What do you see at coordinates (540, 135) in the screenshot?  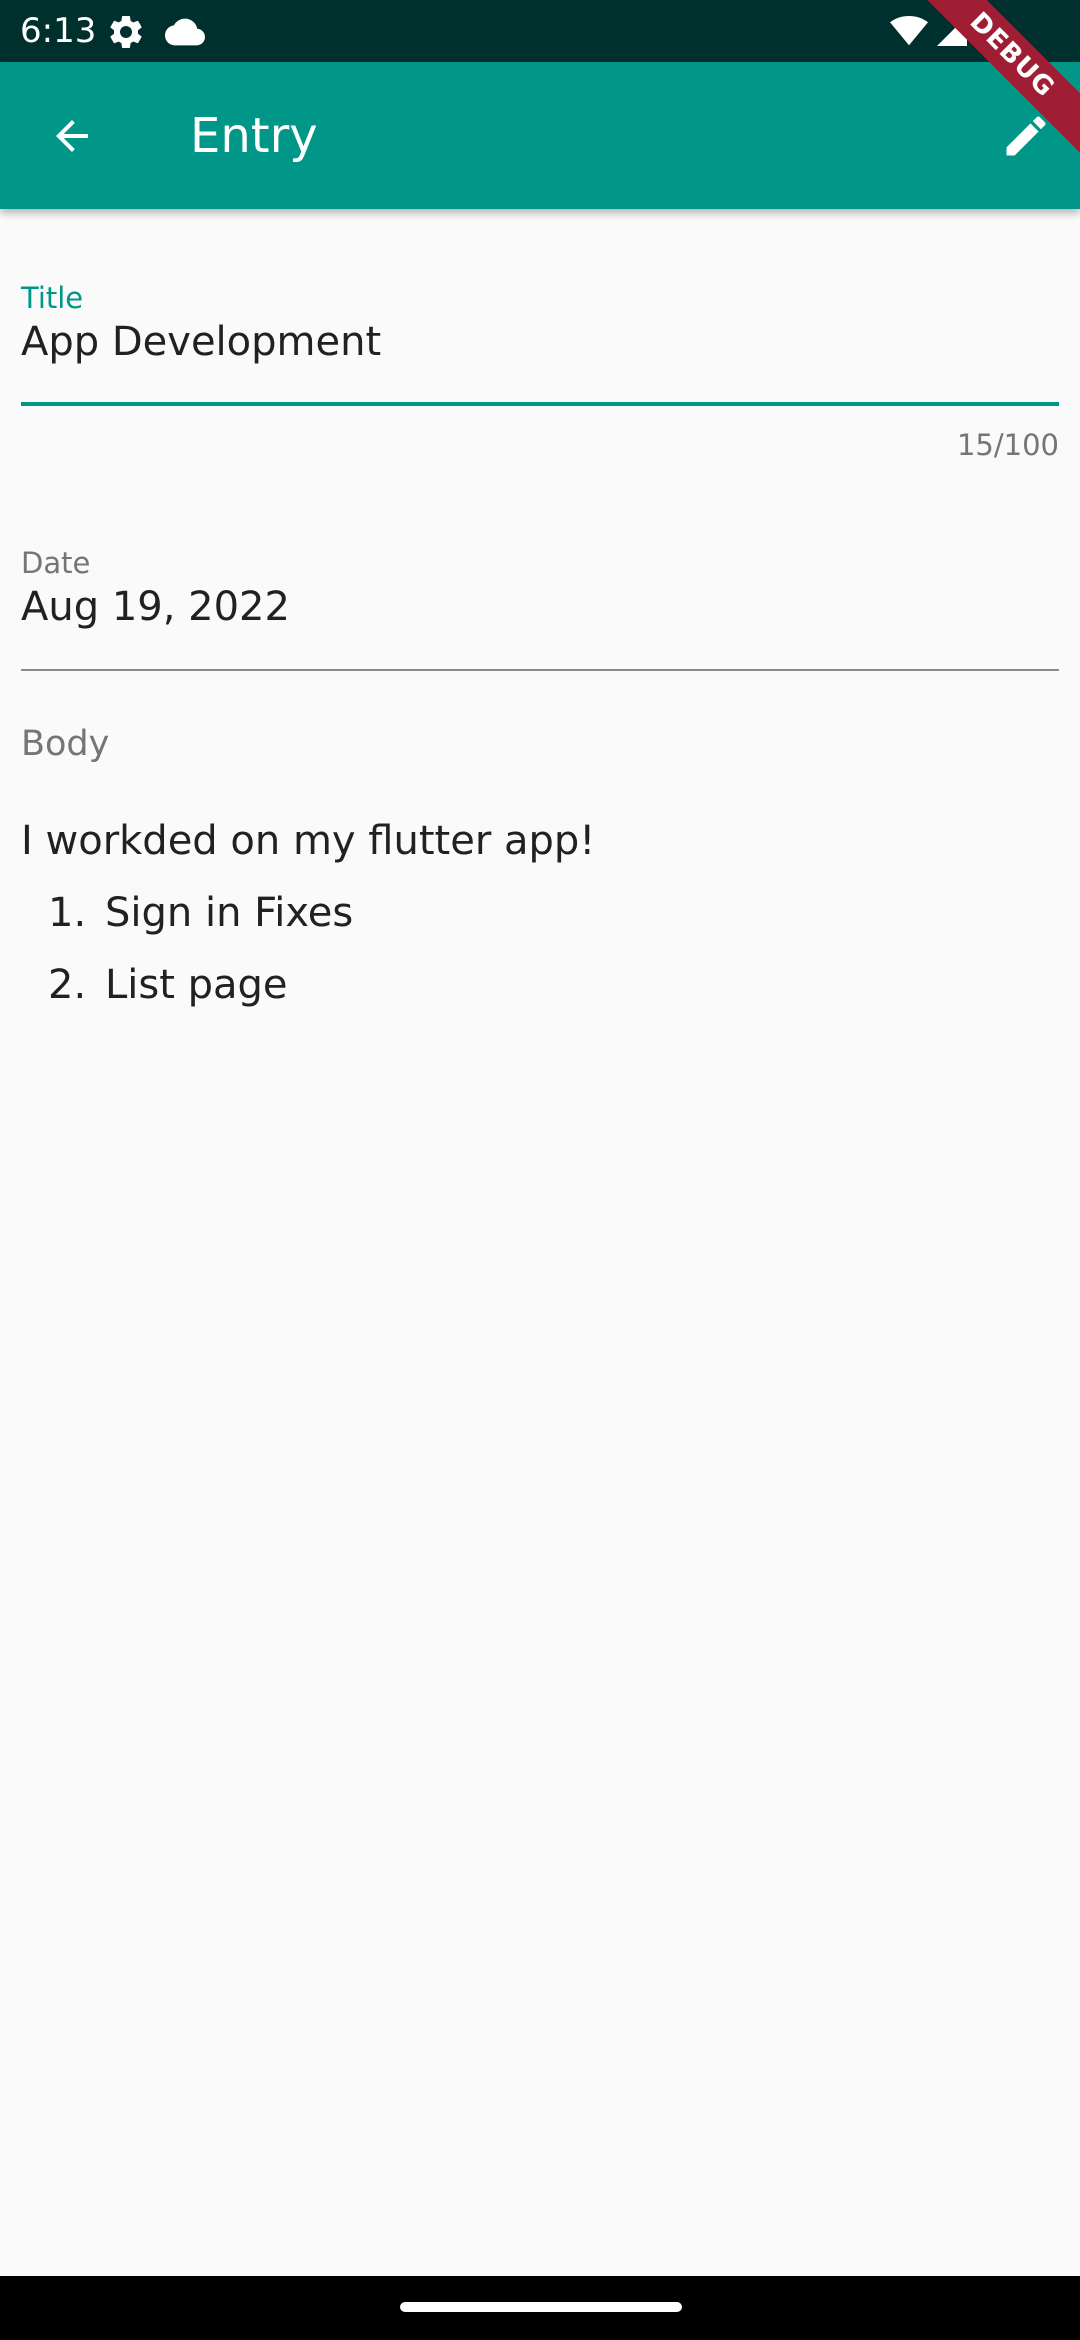 I see `app-bar: Entry` at bounding box center [540, 135].